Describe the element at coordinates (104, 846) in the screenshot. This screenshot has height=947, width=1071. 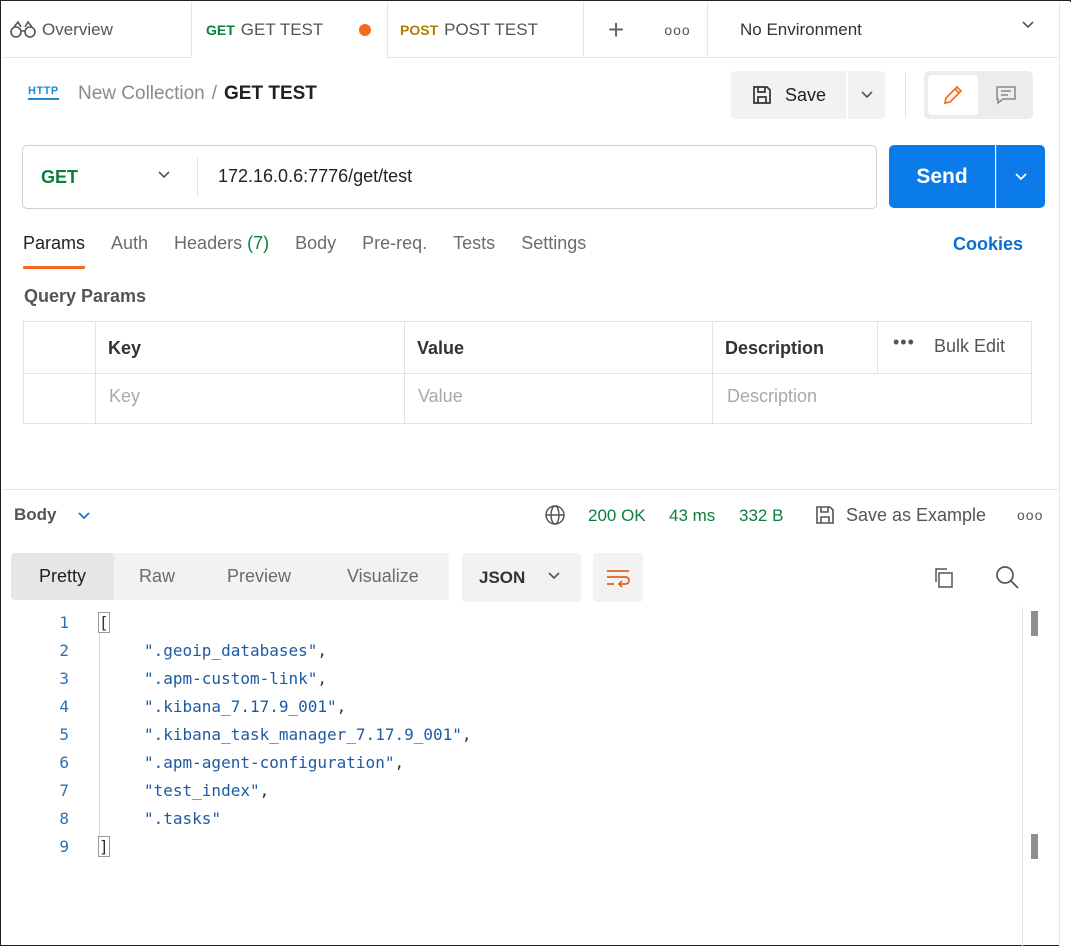
I see `code-line: ]` at that location.